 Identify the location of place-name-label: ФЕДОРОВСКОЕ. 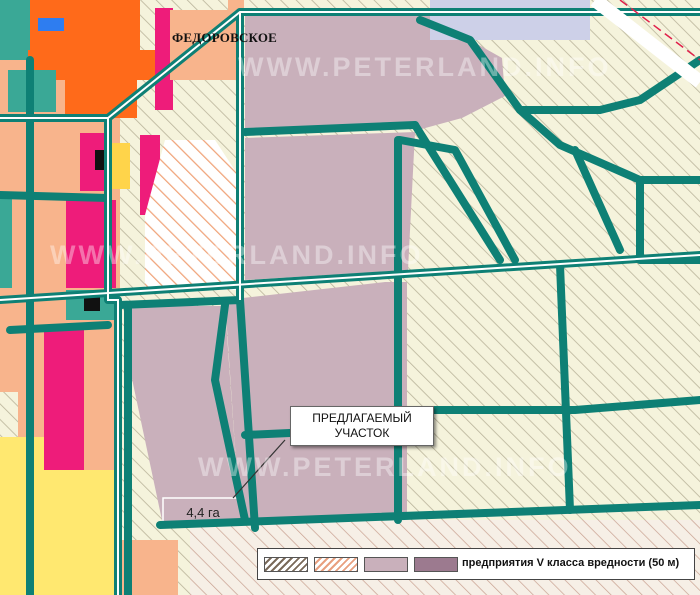
(225, 37).